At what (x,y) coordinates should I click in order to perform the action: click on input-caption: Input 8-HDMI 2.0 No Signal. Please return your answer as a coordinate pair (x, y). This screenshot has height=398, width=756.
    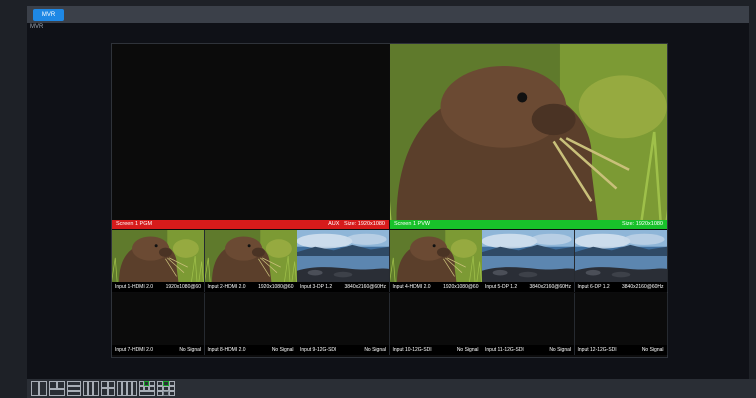
    Looking at the image, I should click on (250, 350).